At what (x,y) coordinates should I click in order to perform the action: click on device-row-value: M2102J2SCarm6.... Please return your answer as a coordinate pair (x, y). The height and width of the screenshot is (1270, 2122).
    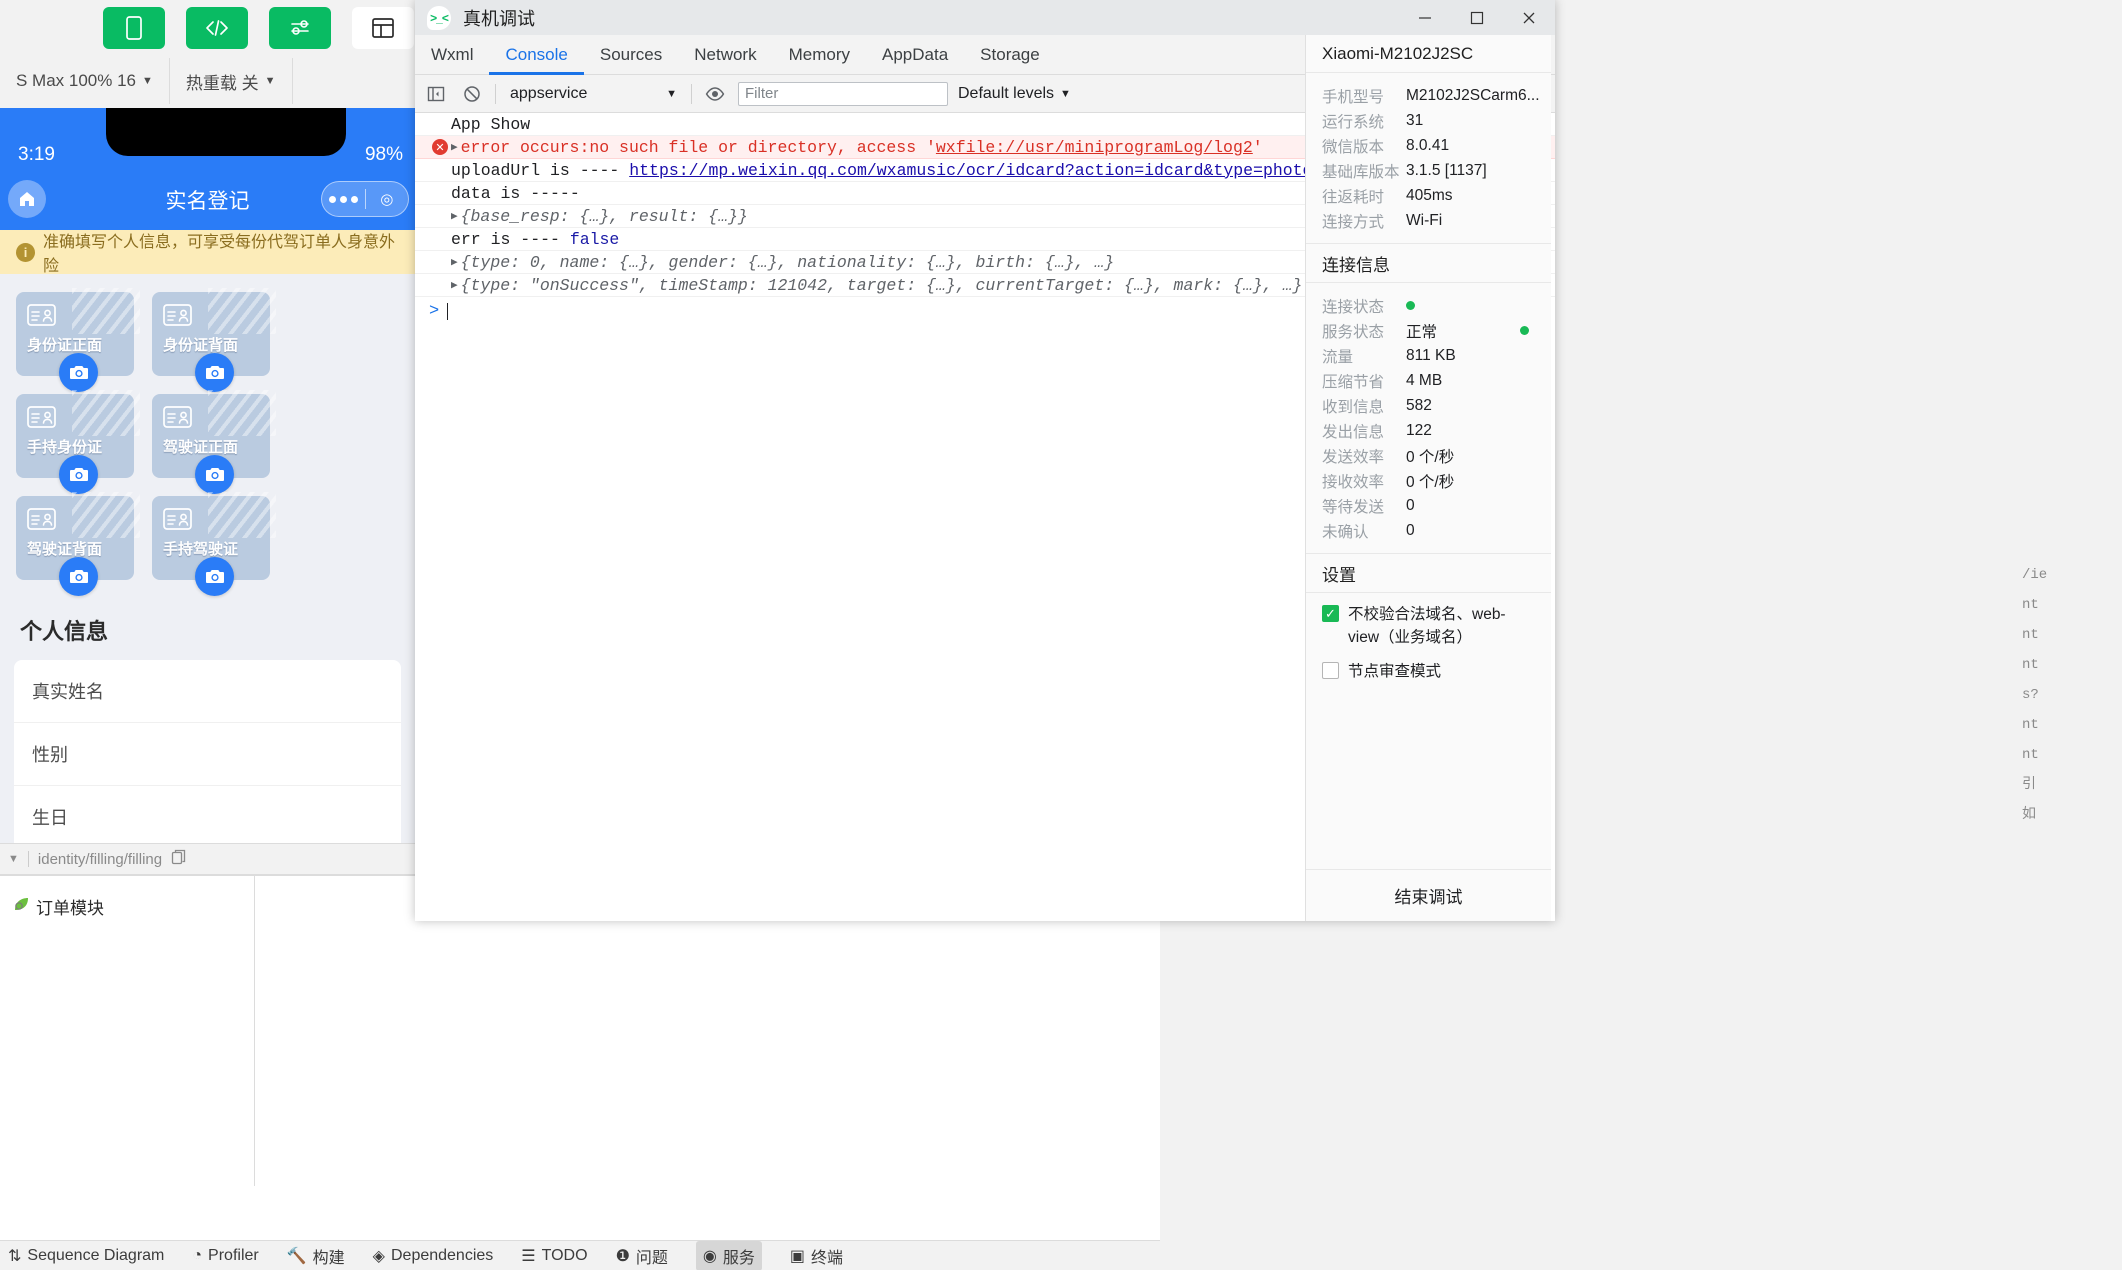
    Looking at the image, I should click on (1473, 95).